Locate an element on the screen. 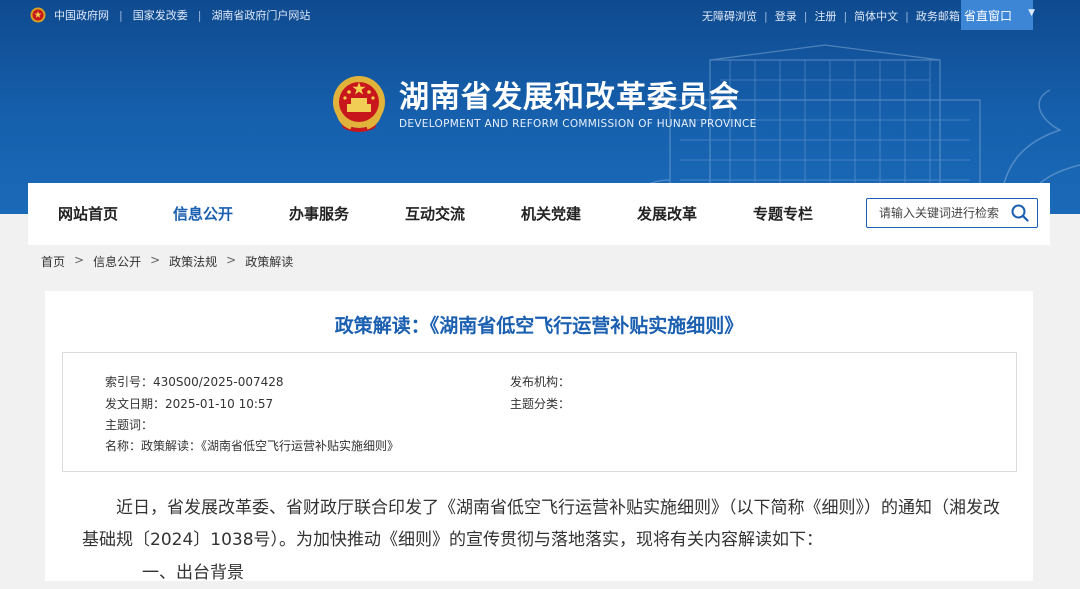  meta-keywords: 主题词： is located at coordinates (129, 424).